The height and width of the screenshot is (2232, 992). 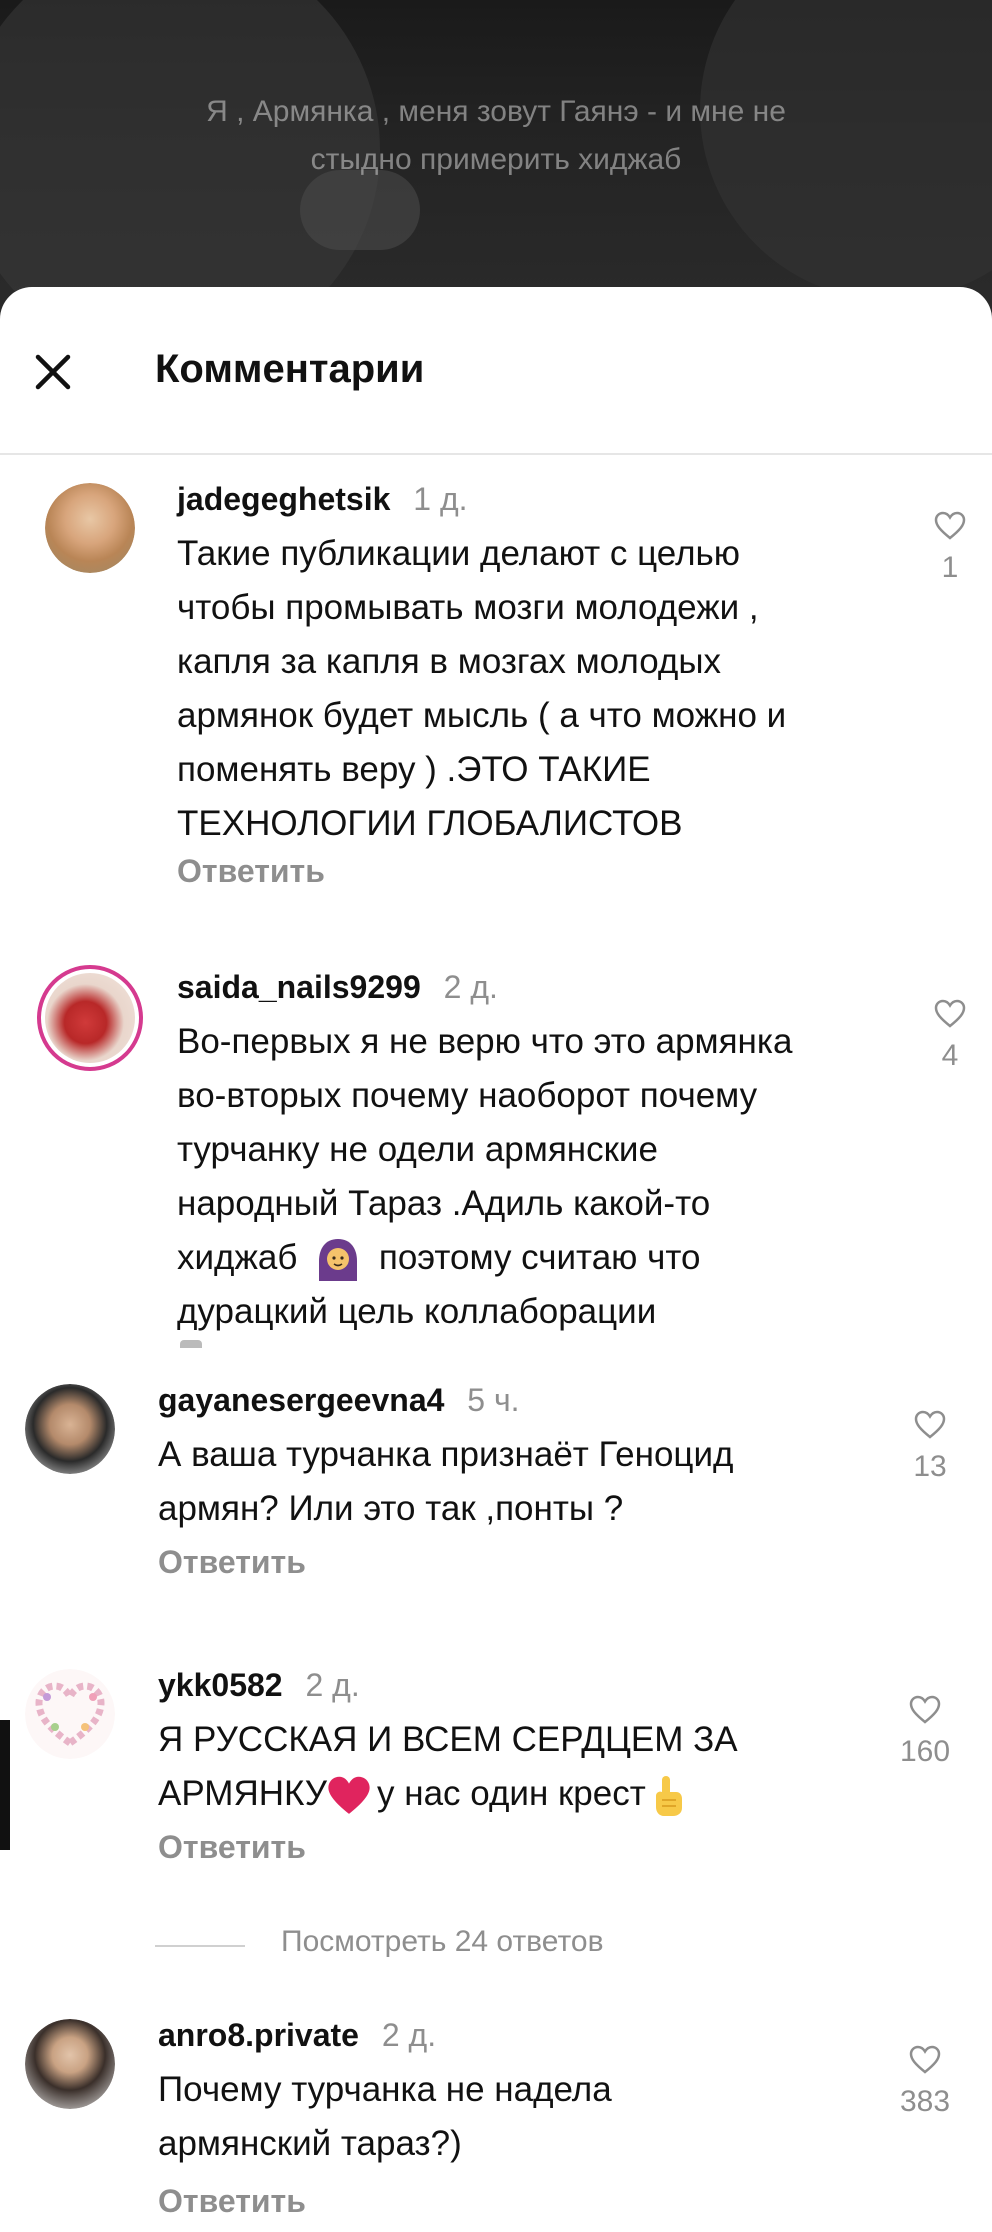 What do you see at coordinates (930, 1466) in the screenshot?
I see `like-count: 13` at bounding box center [930, 1466].